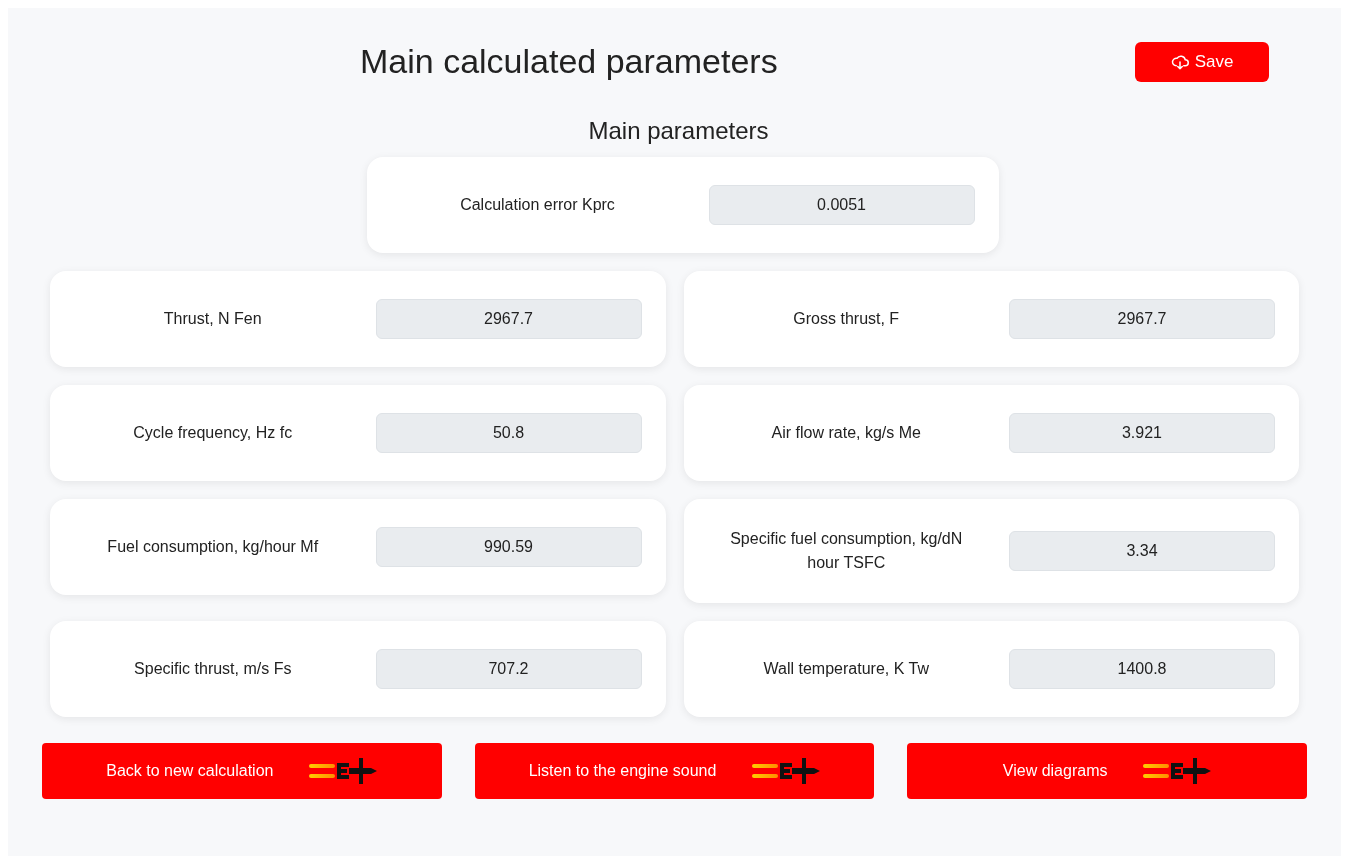 This screenshot has width=1349, height=864. Describe the element at coordinates (212, 319) in the screenshot. I see `parameter-label: Thrust, N Fen` at that location.